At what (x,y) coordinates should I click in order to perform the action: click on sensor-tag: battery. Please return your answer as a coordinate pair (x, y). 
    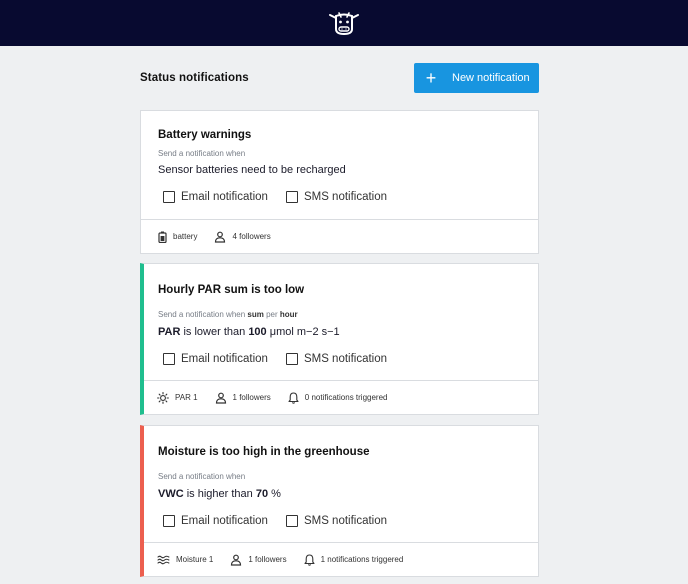
    Looking at the image, I should click on (177, 237).